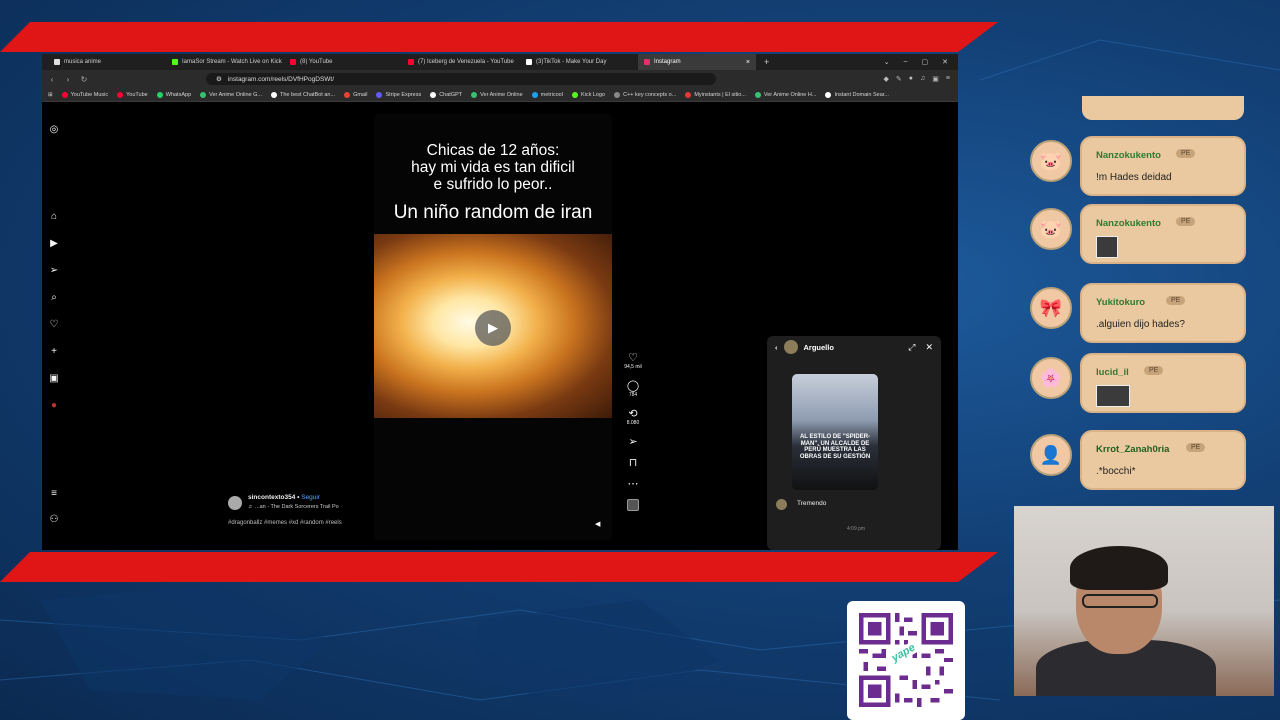  Describe the element at coordinates (84, 79) in the screenshot. I see `reload-icon: ↻` at that location.